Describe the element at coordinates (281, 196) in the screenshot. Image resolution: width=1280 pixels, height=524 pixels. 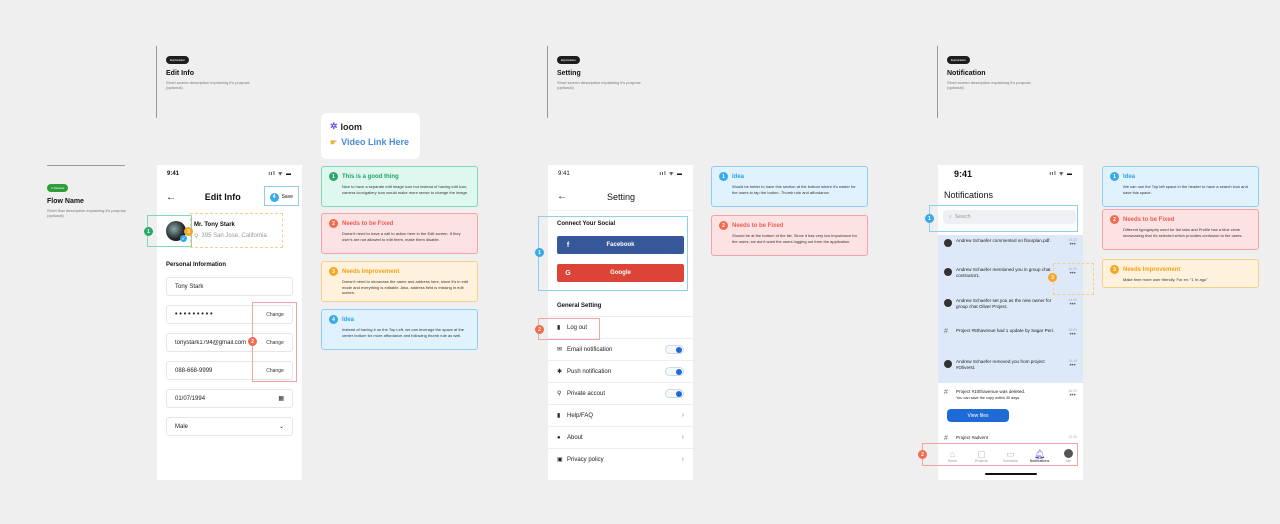
I see `highlight-save` at that location.